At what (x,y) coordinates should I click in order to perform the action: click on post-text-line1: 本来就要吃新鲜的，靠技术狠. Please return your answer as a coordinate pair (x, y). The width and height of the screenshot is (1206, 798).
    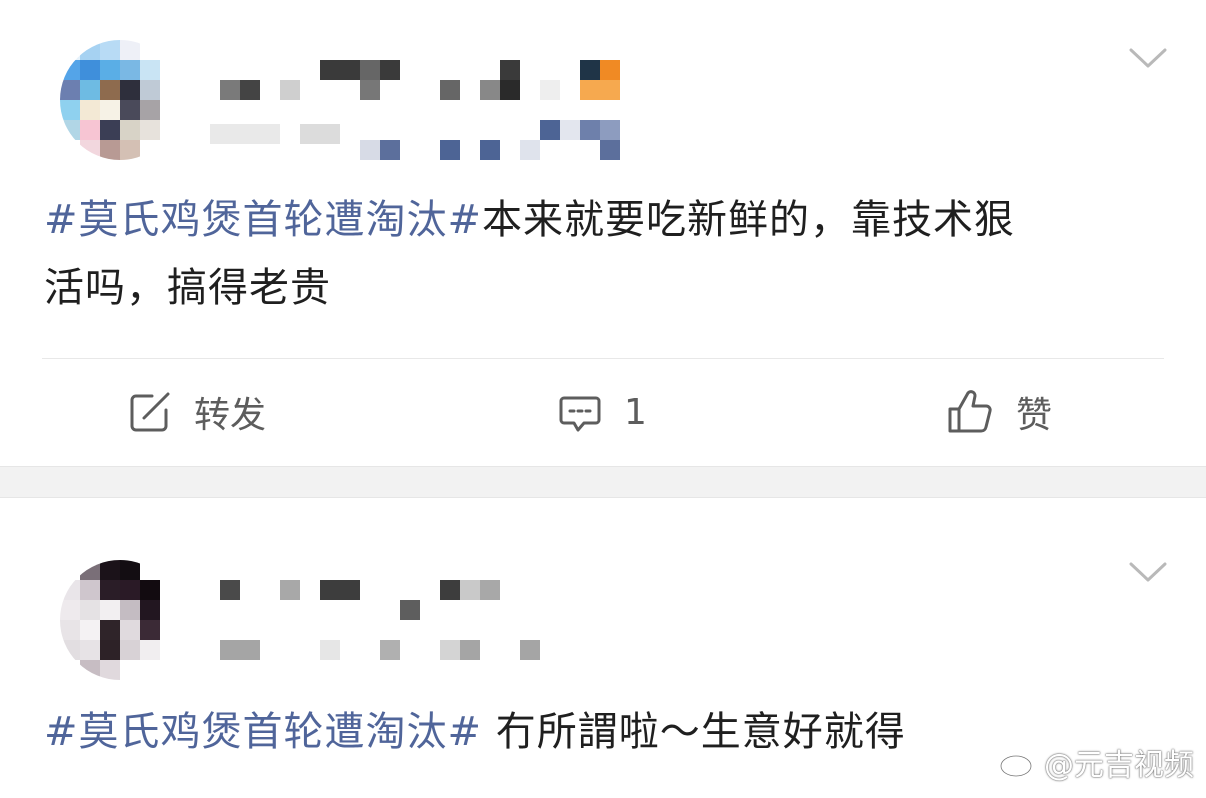
    Looking at the image, I should click on (749, 220).